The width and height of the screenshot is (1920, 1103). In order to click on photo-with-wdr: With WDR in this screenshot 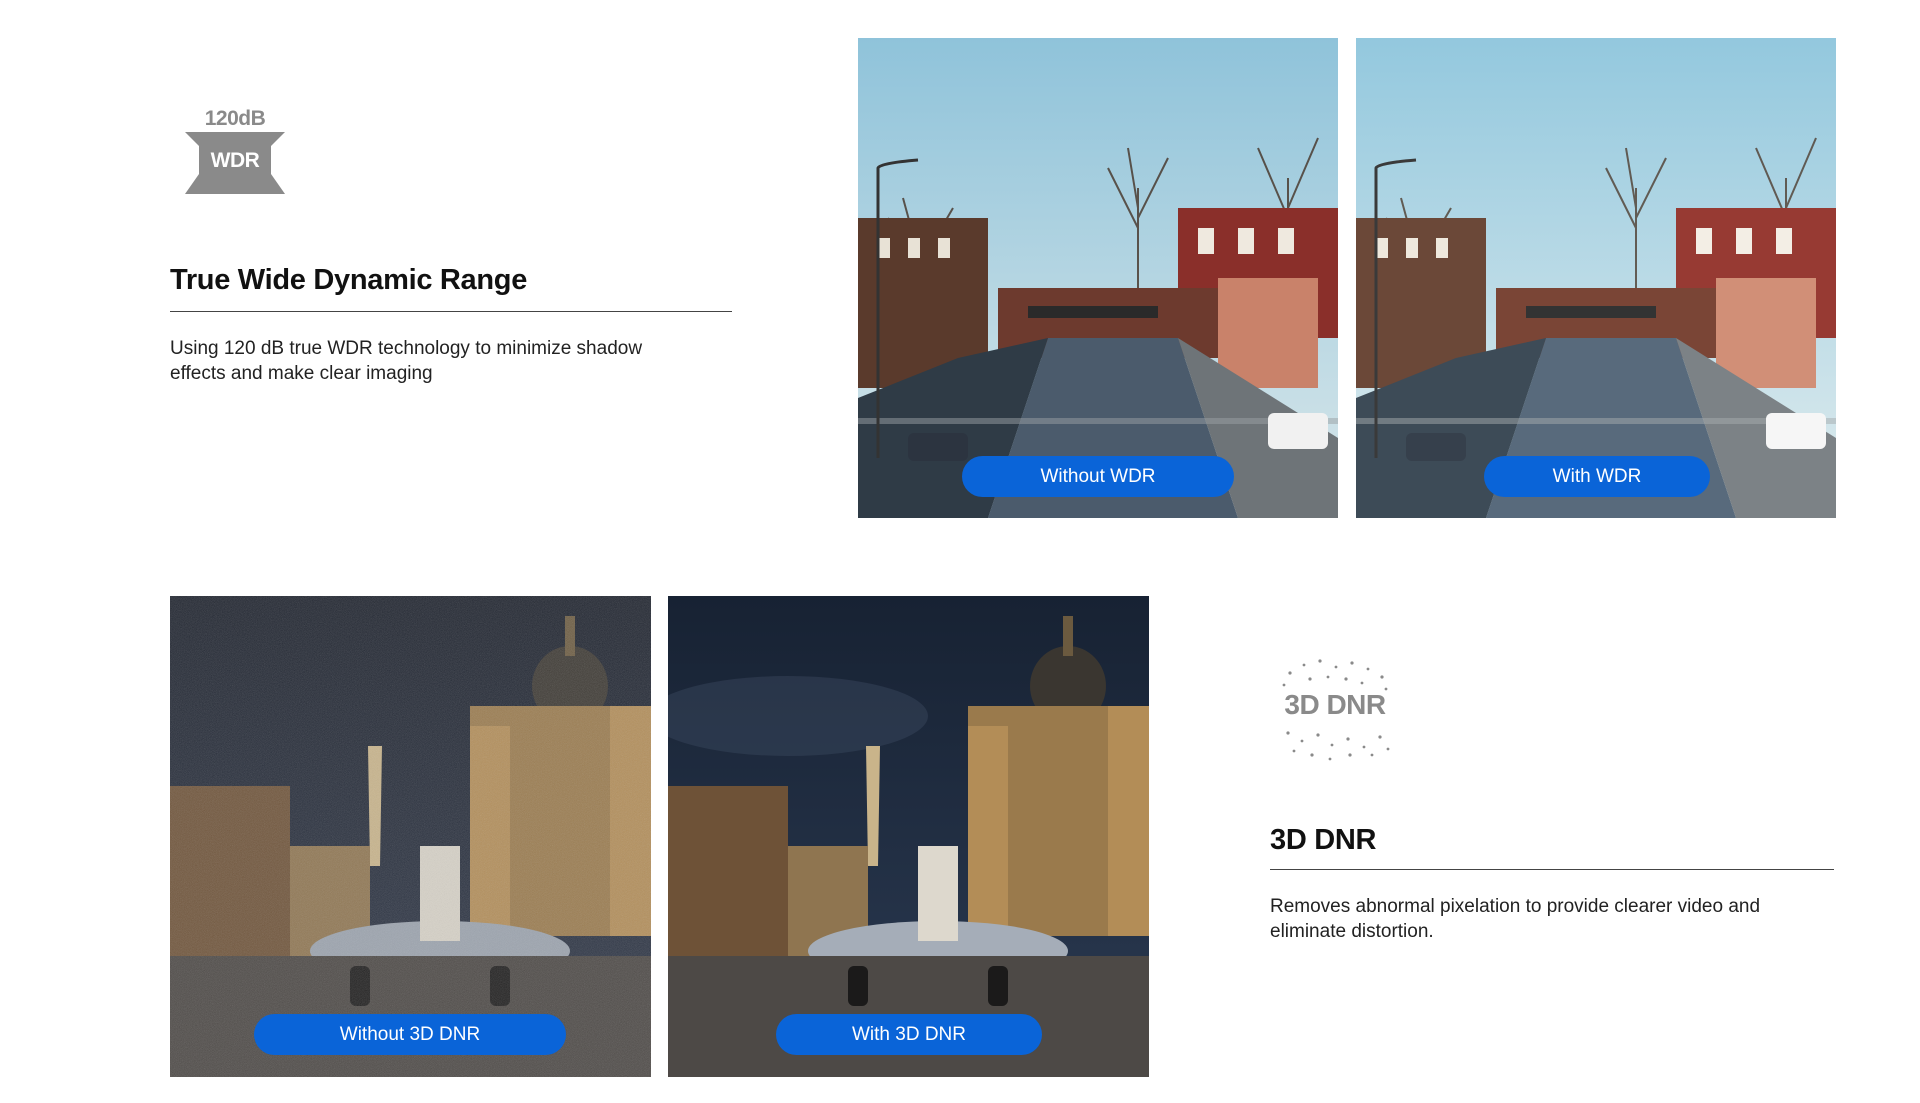, I will do `click(1596, 278)`.